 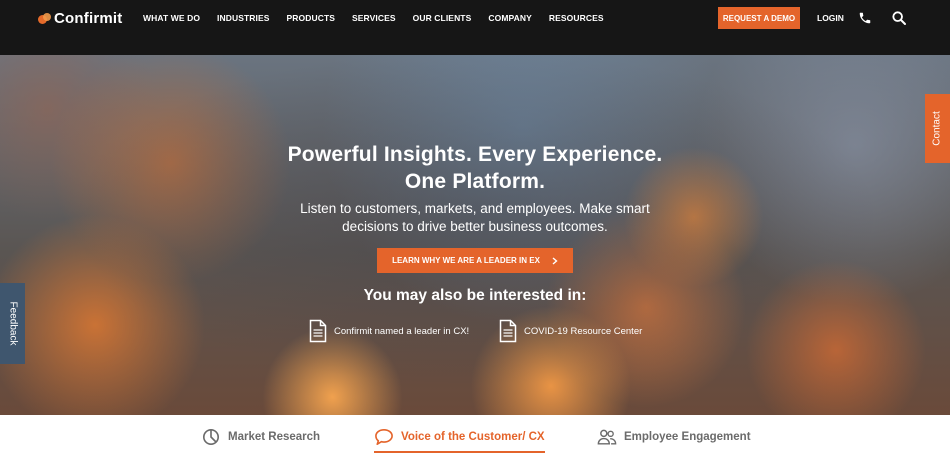 I want to click on tab-label: Market Research, so click(x=274, y=437).